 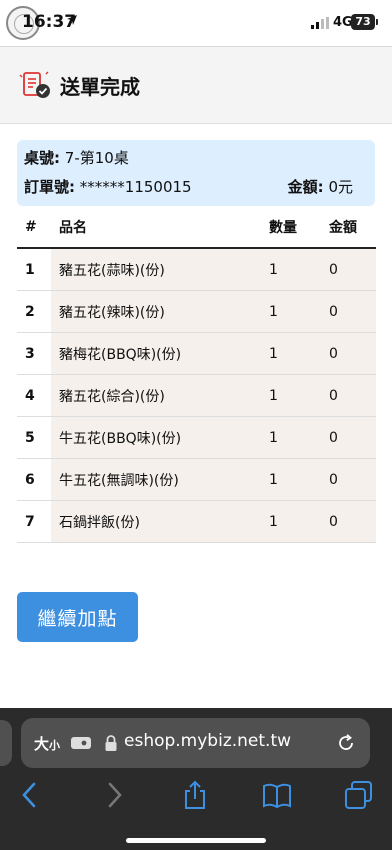 I want to click on reload-icon, so click(x=346, y=743).